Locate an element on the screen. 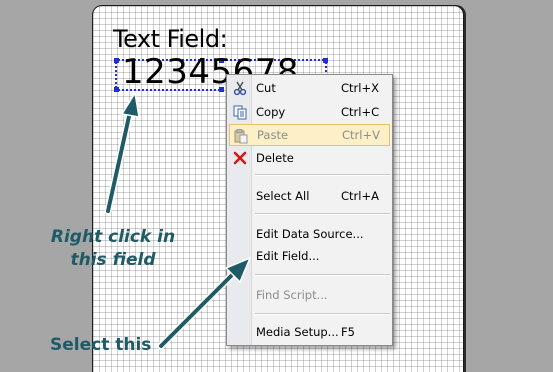 This screenshot has width=553, height=372. annotation-right-click: Right click in this field is located at coordinates (113, 249).